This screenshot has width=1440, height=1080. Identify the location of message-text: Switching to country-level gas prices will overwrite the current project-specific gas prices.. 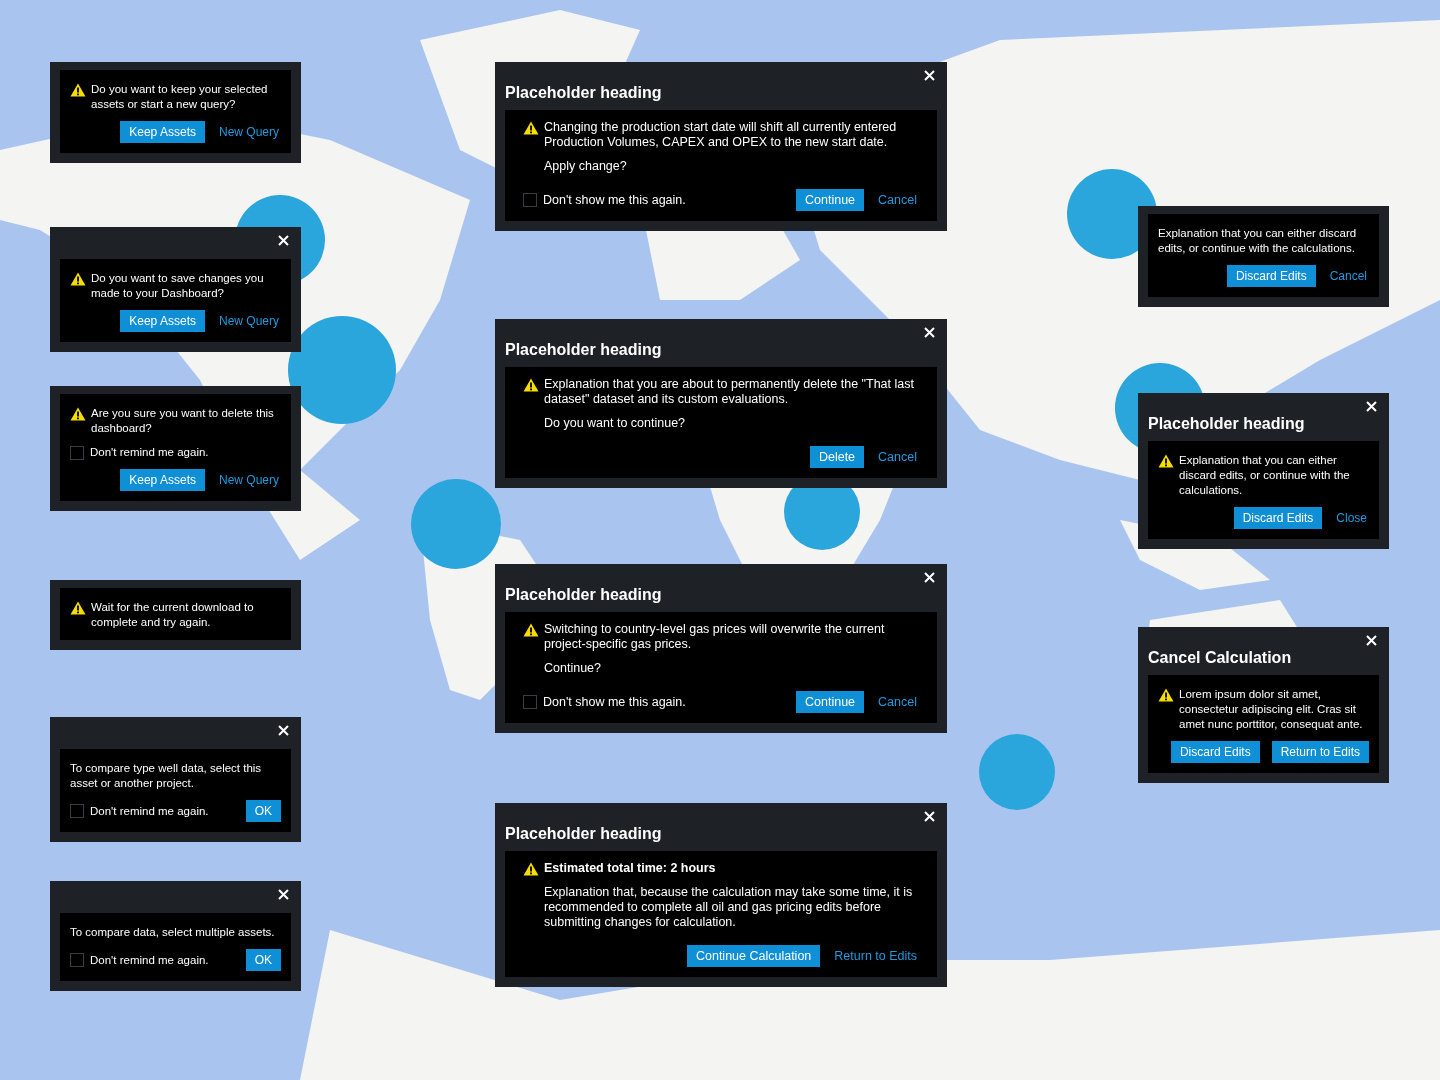
(715, 637).